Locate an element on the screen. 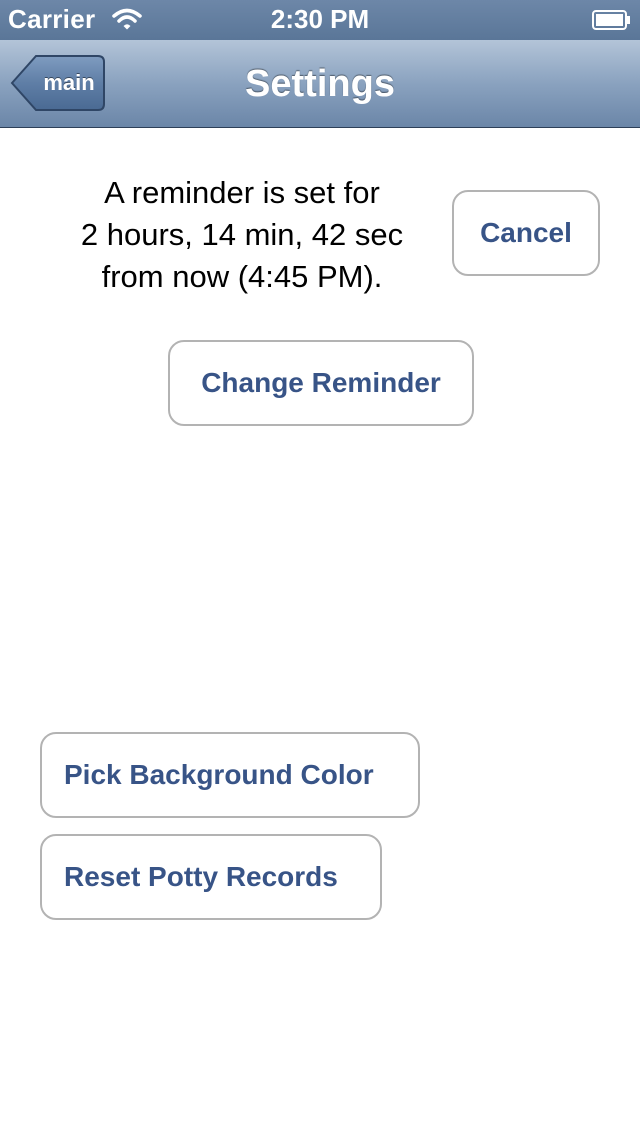 The image size is (640, 1136). change-reminder-button: Change Reminder is located at coordinates (321, 383).